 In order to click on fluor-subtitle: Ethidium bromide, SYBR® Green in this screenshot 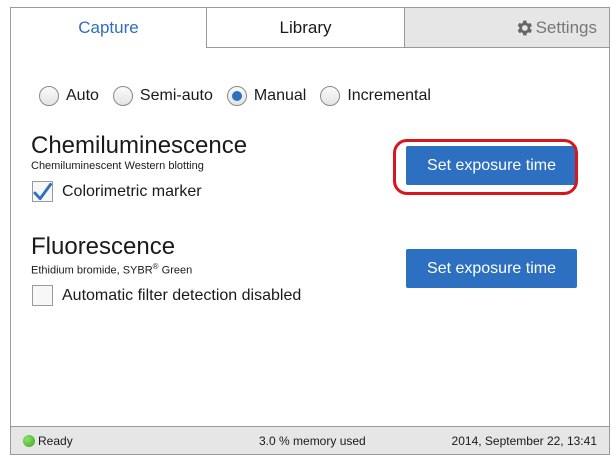, I will do `click(111, 269)`.